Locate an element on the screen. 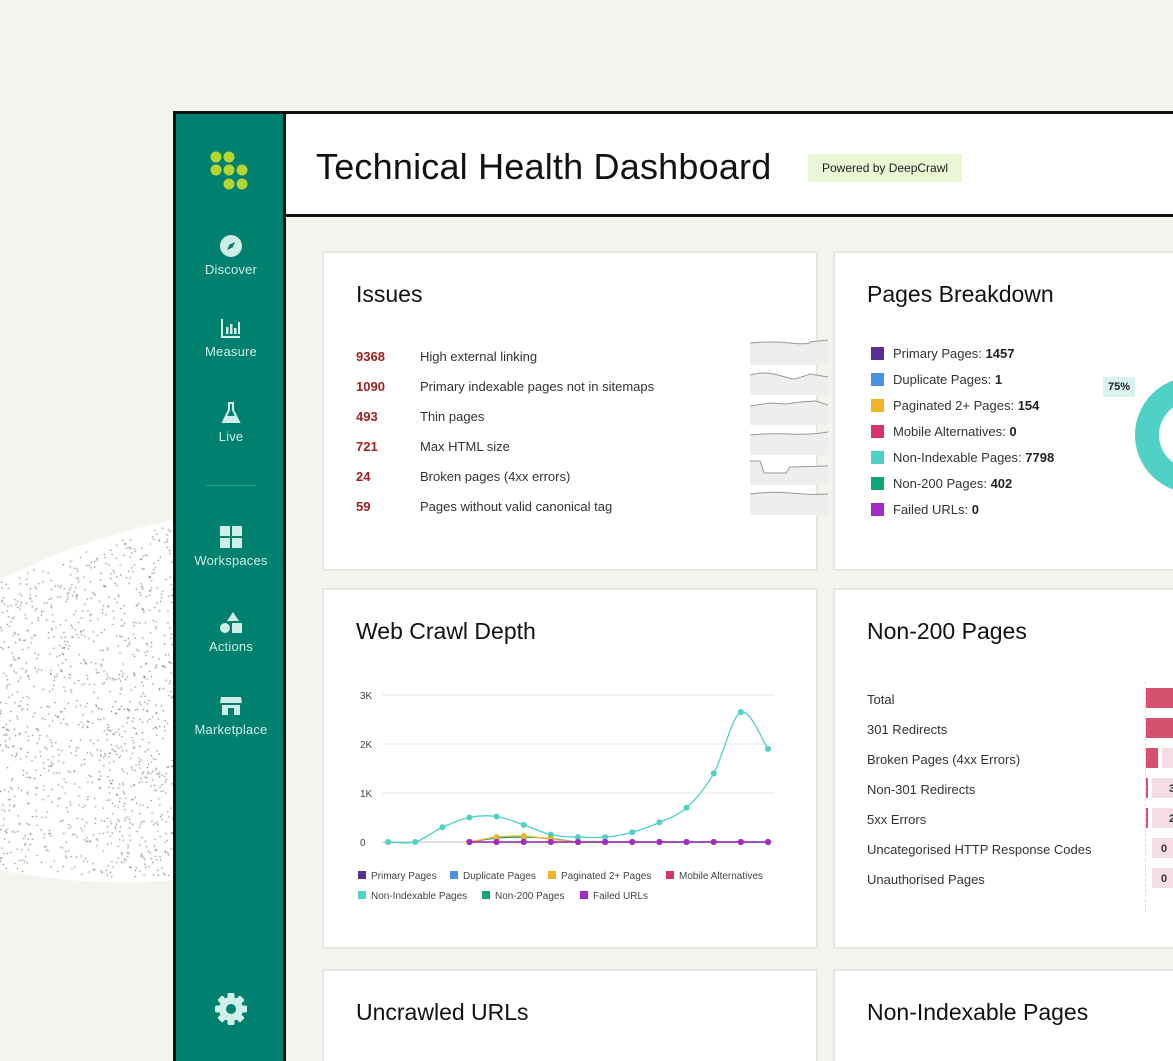  breakdown-label: Failed URLs: is located at coordinates (931, 509).